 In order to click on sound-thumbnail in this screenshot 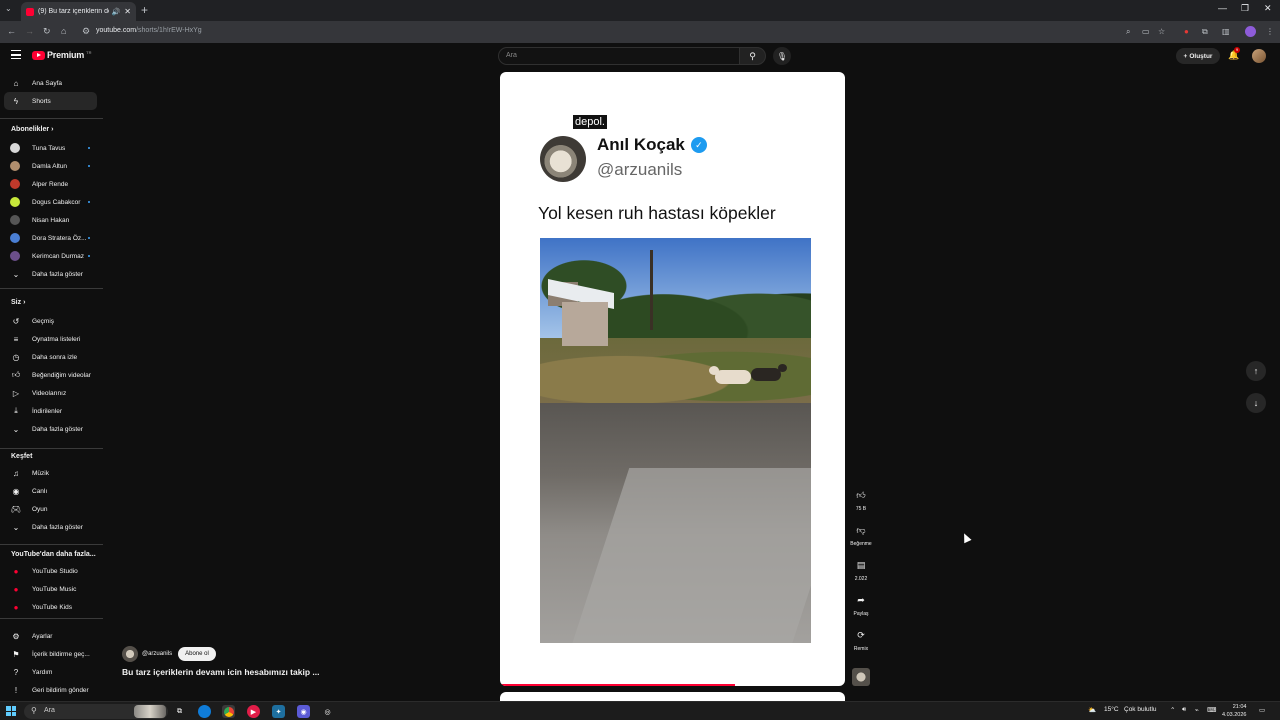, I will do `click(861, 677)`.